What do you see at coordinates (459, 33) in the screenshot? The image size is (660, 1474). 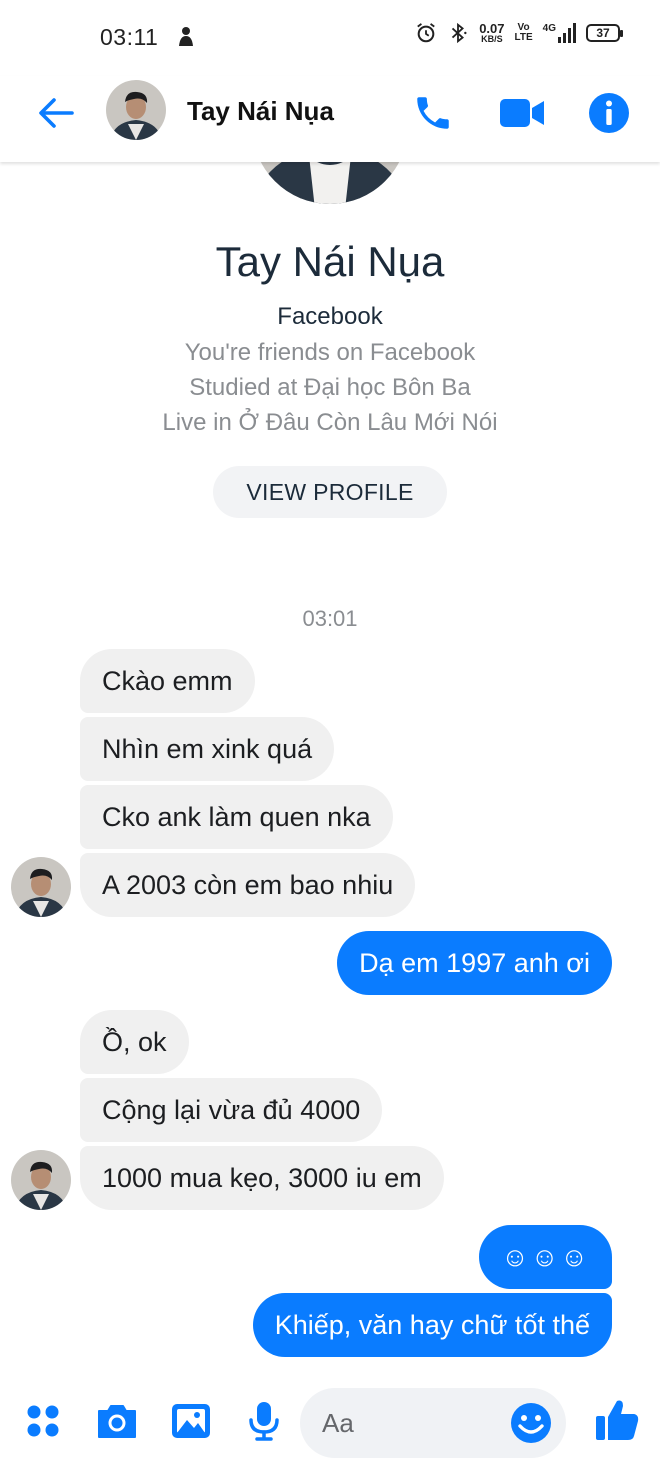 I see `bluetooth-icon` at bounding box center [459, 33].